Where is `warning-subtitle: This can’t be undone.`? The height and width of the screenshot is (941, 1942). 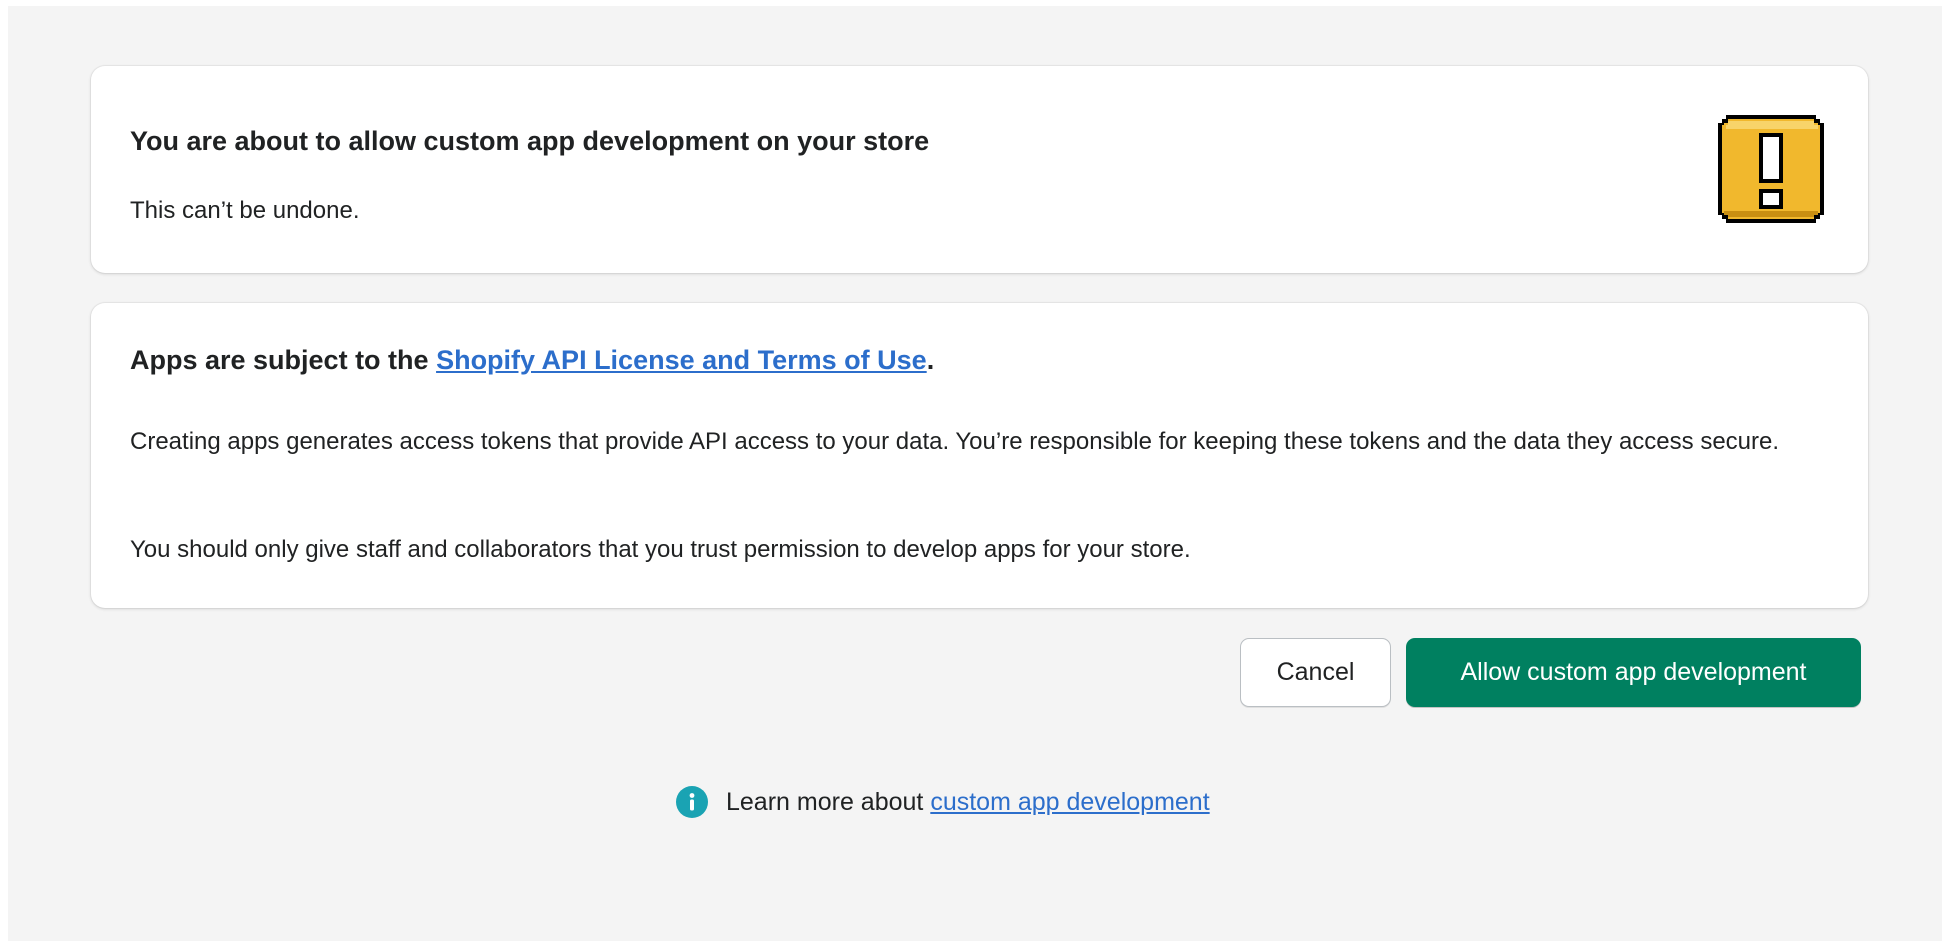 warning-subtitle: This can’t be undone. is located at coordinates (245, 210).